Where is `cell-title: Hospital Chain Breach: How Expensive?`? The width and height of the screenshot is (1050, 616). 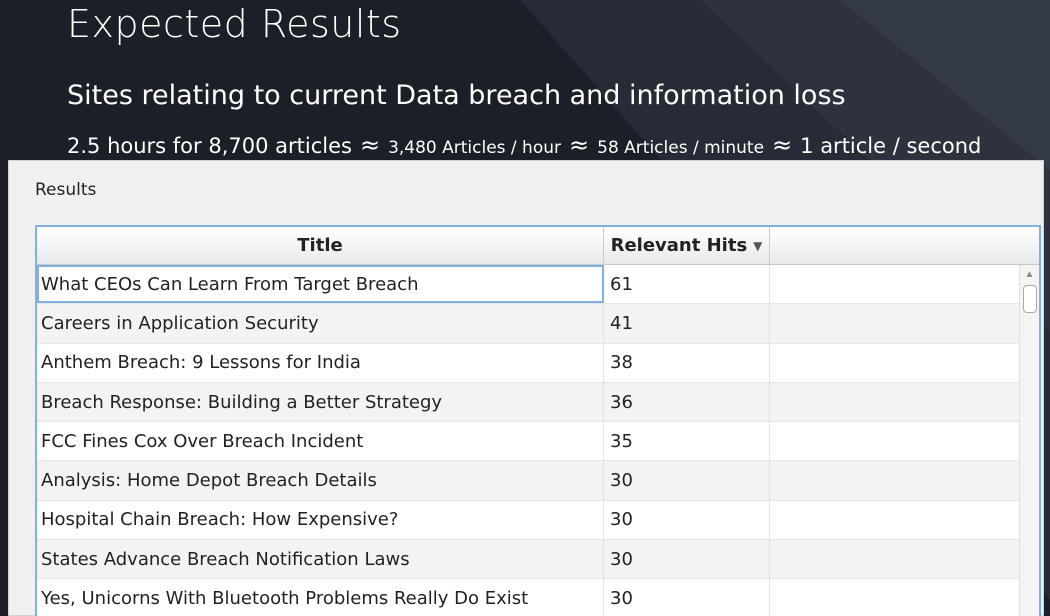
cell-title: Hospital Chain Breach: How Expensive? is located at coordinates (320, 520).